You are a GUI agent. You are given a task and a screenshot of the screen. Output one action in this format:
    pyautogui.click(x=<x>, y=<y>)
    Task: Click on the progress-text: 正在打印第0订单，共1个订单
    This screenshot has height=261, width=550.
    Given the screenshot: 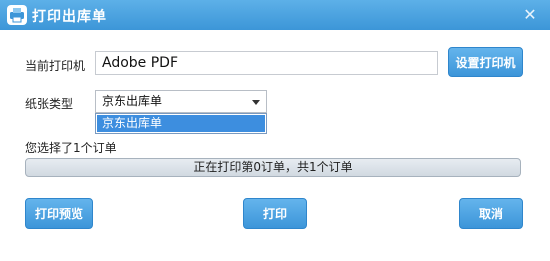 What is the action you would take?
    pyautogui.click(x=273, y=167)
    